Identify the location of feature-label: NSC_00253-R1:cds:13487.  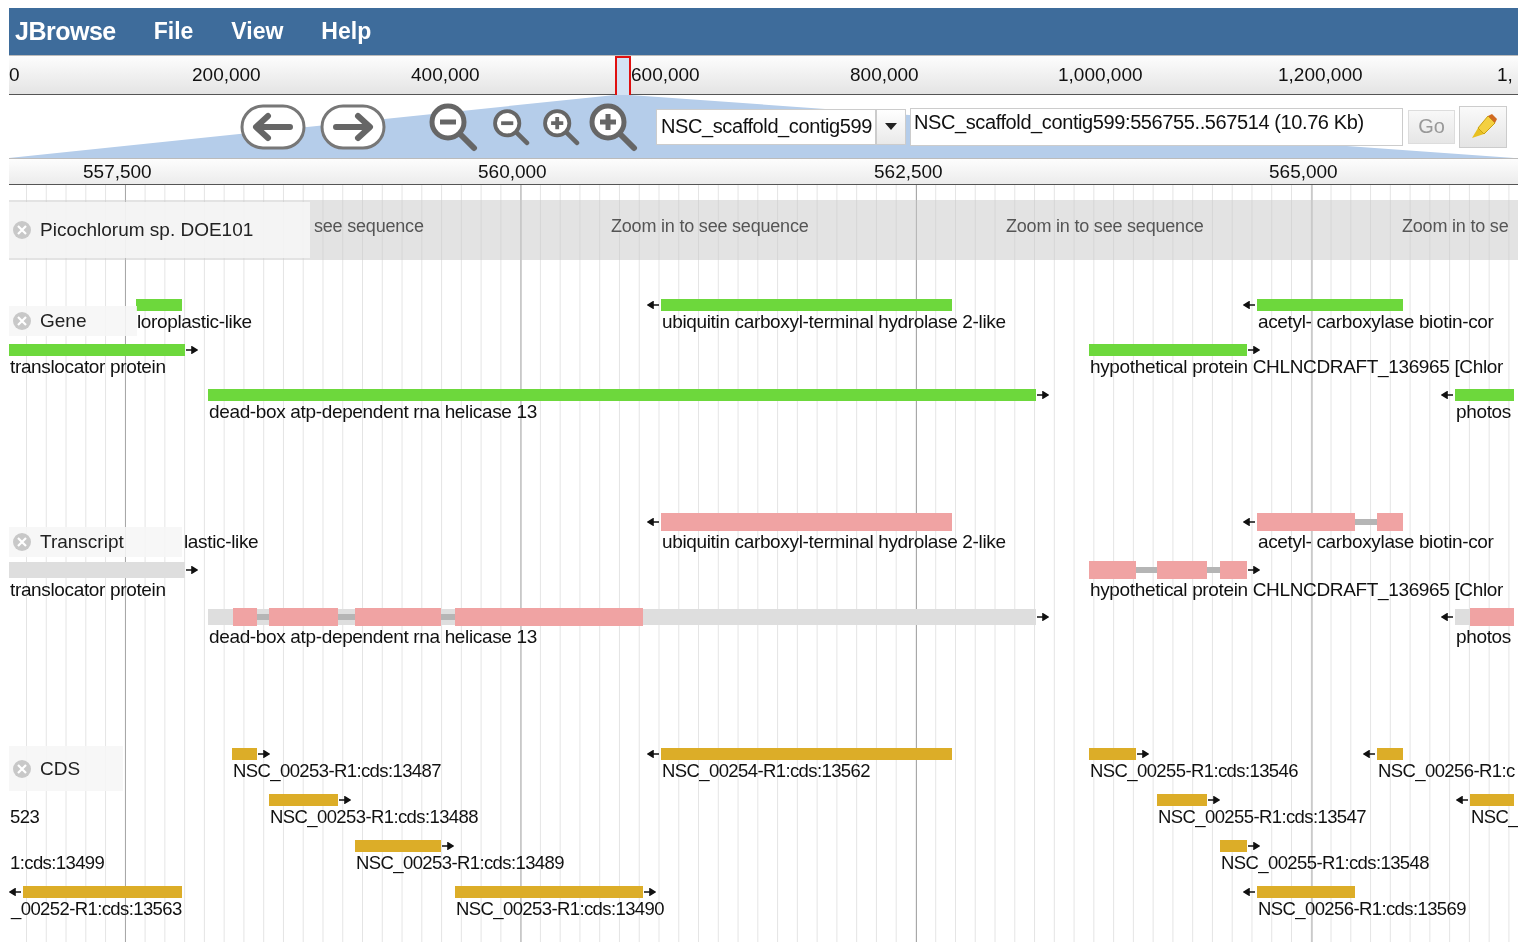
(337, 771).